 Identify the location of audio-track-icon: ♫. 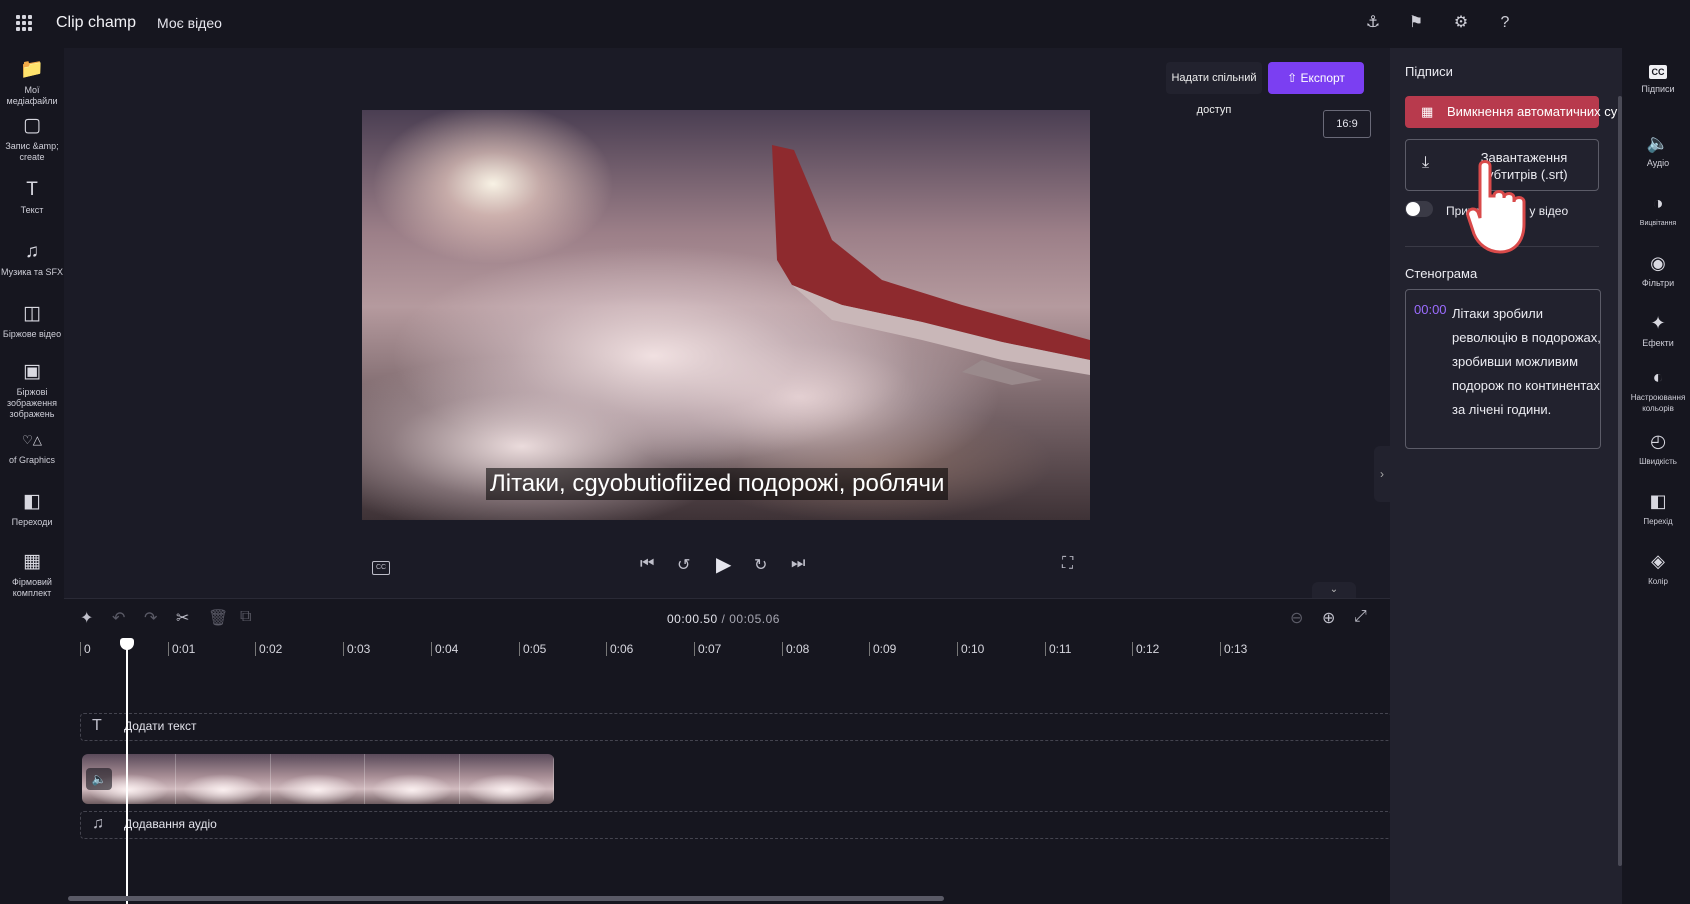
(98, 823).